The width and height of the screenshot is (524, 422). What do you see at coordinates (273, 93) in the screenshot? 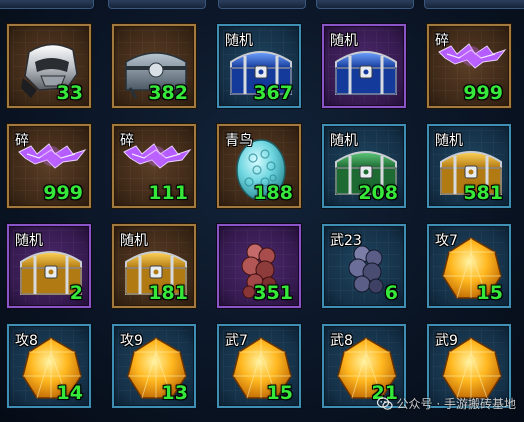
I see `item-count: 367` at bounding box center [273, 93].